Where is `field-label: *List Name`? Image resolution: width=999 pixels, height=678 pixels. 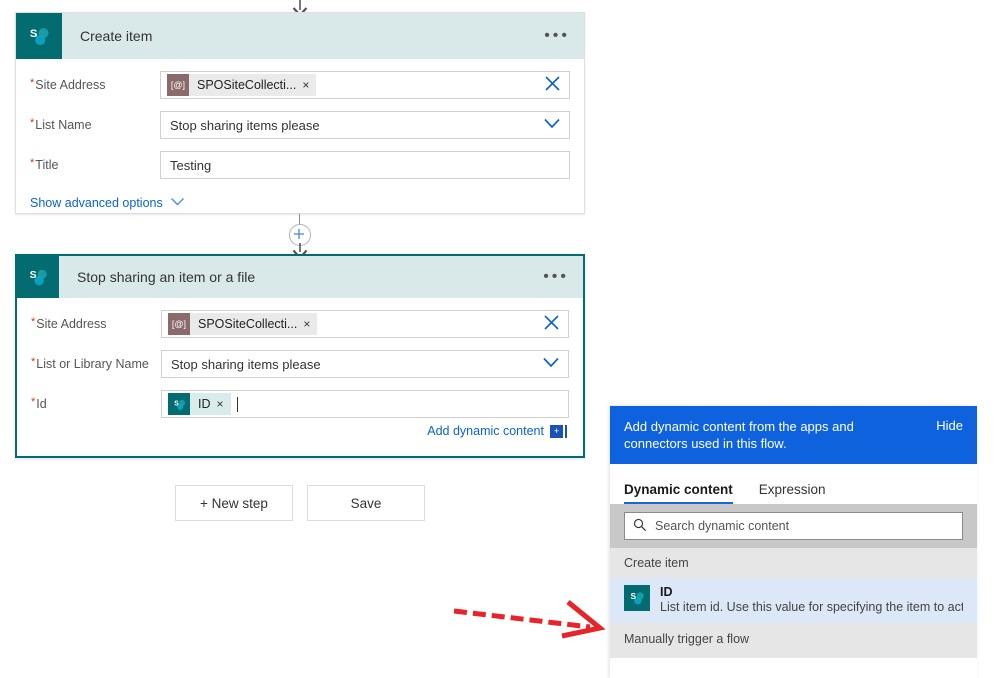 field-label: *List Name is located at coordinates (61, 125).